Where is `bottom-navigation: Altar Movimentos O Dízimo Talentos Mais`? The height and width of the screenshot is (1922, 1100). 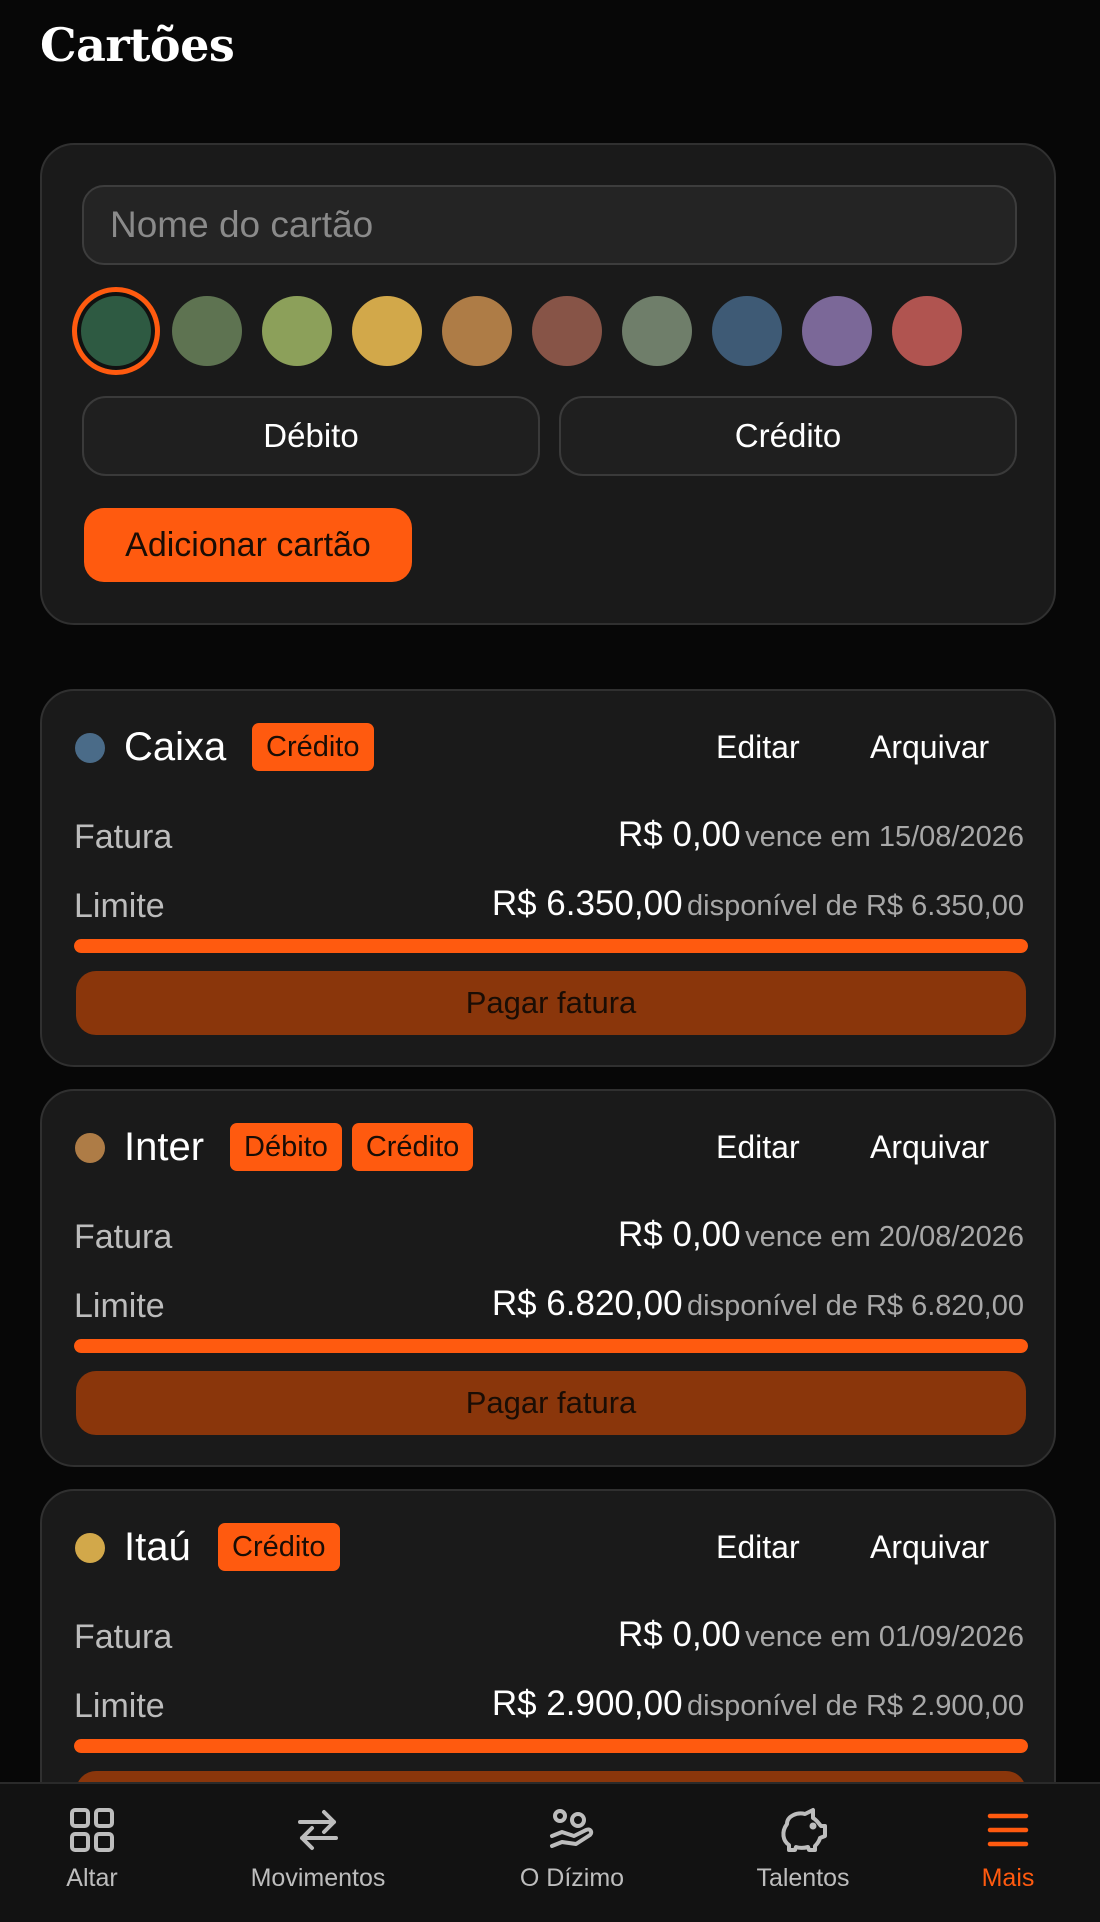 bottom-navigation: Altar Movimentos O Dízimo Talentos Mais is located at coordinates (550, 1852).